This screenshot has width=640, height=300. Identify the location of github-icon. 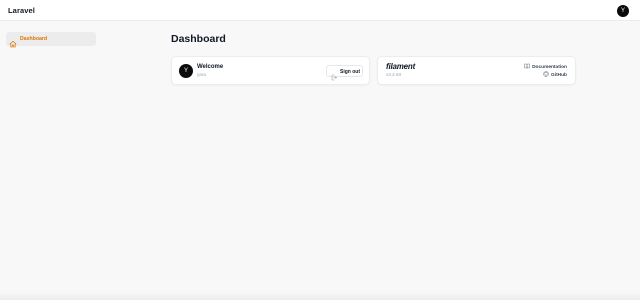
(546, 74).